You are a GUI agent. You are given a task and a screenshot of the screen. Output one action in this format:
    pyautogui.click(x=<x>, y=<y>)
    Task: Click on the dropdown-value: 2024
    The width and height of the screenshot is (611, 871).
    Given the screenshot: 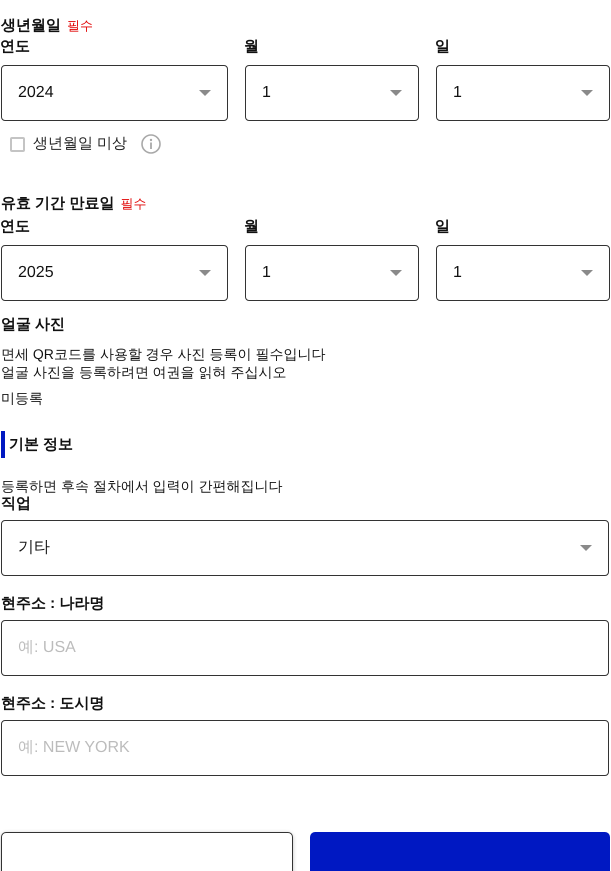 What is the action you would take?
    pyautogui.click(x=36, y=93)
    